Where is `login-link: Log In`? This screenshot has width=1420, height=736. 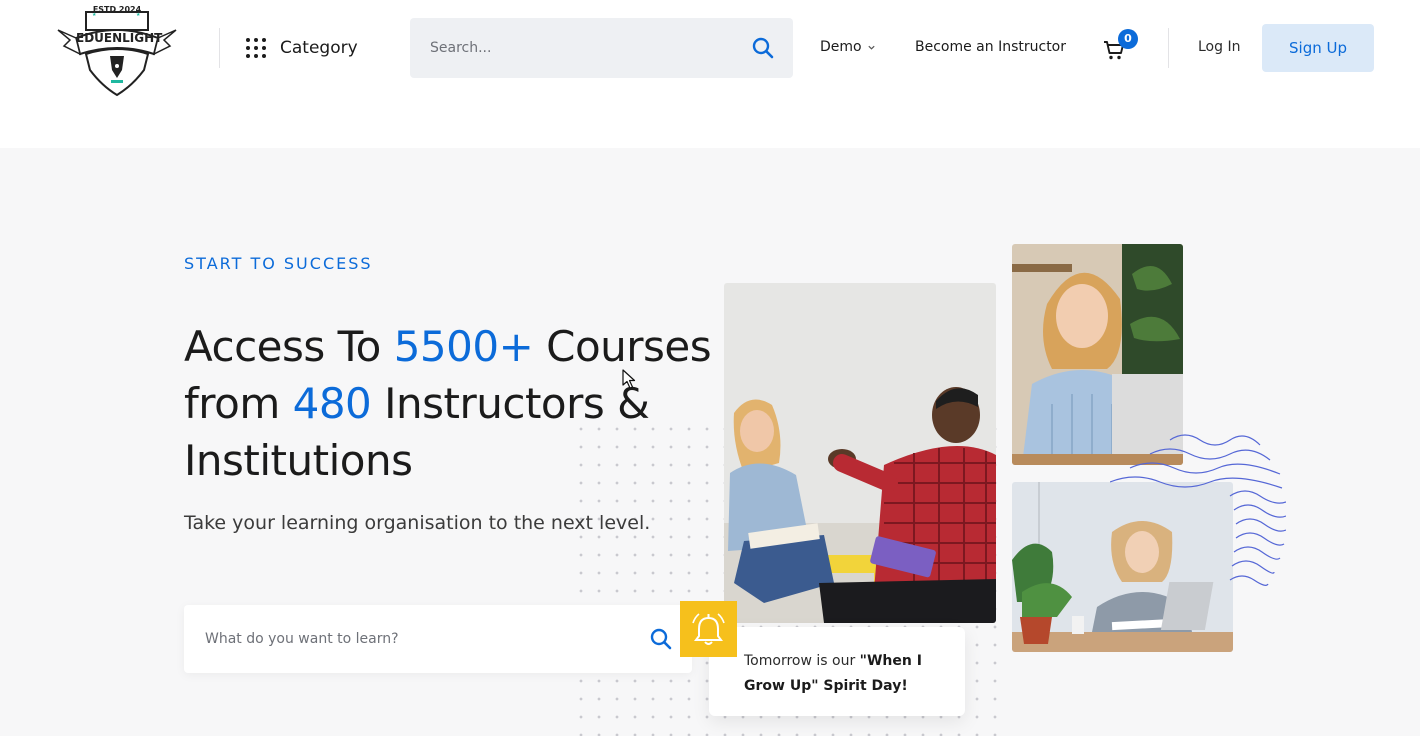 login-link: Log In is located at coordinates (1219, 47).